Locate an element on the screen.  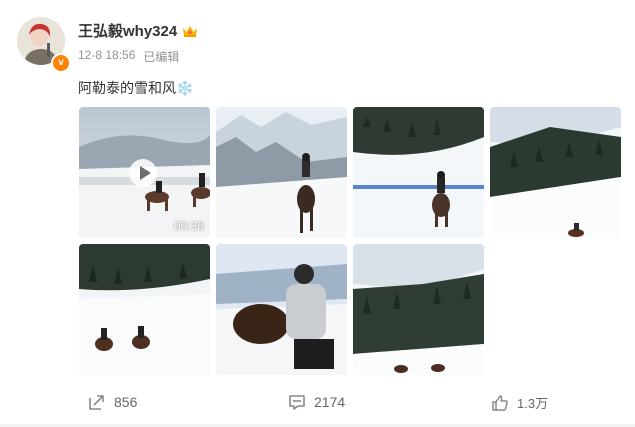
like-button: 1.3万 is located at coordinates (519, 402).